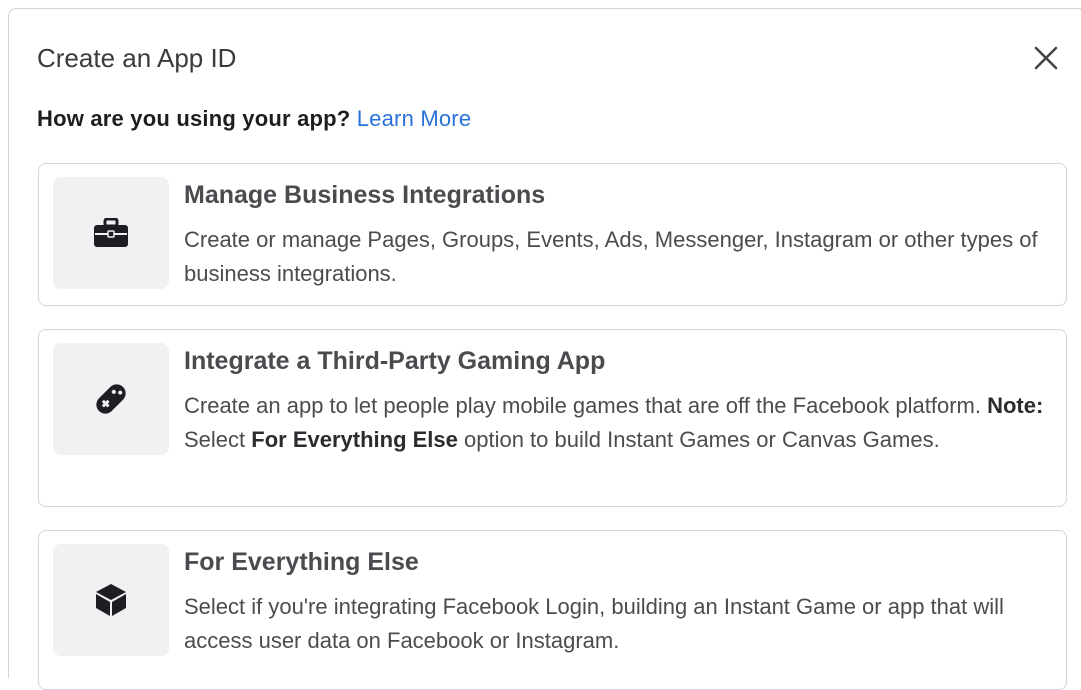 This screenshot has width=1081, height=690. What do you see at coordinates (414, 118) in the screenshot?
I see `learn-more-link: Learn More` at bounding box center [414, 118].